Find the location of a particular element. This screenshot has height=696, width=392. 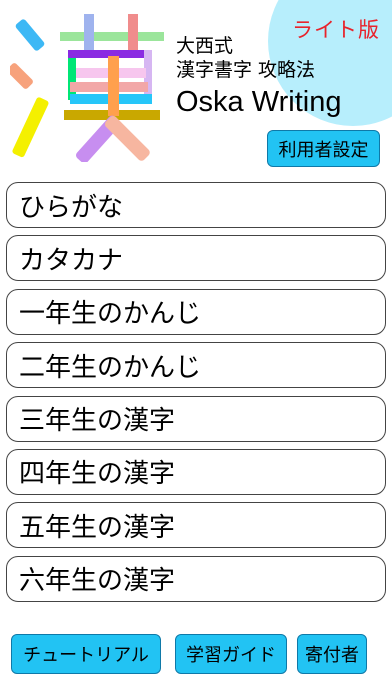

user-settings-button: 利用者設定 is located at coordinates (323, 148).